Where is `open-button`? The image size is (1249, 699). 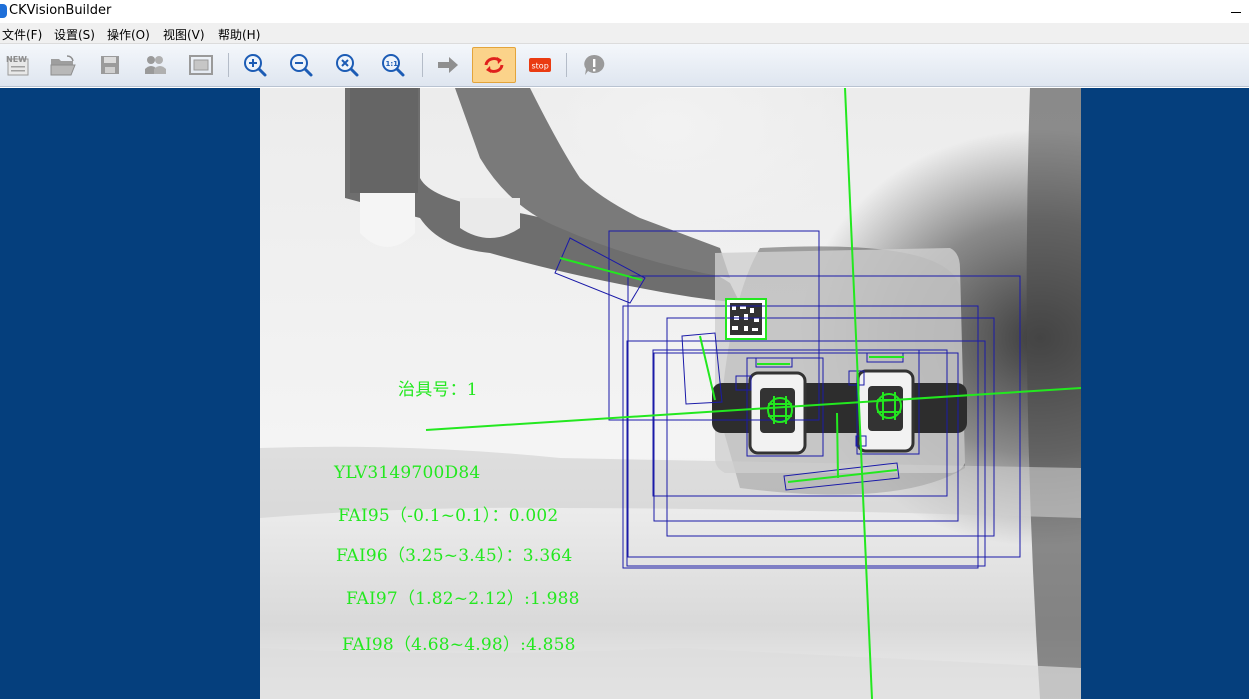
open-button is located at coordinates (63, 65).